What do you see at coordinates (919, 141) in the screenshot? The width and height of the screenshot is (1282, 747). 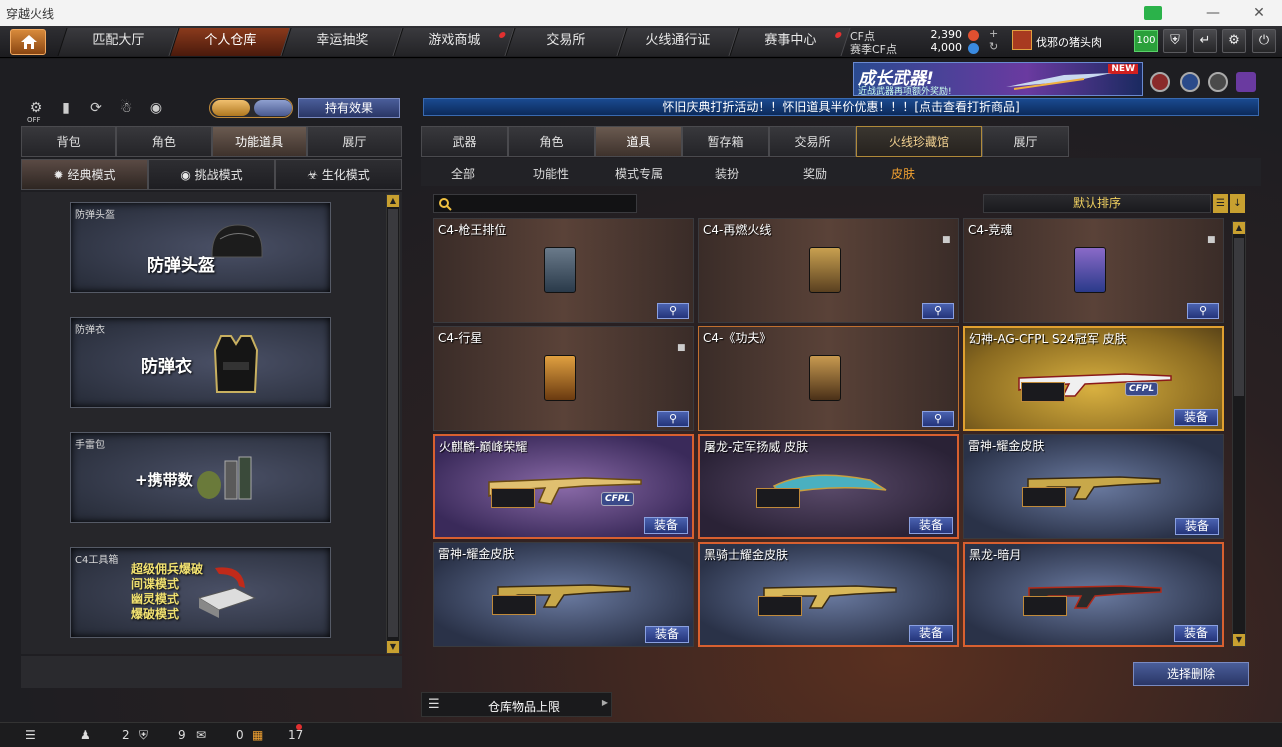 I see `tab-collection: 火线珍藏馆` at bounding box center [919, 141].